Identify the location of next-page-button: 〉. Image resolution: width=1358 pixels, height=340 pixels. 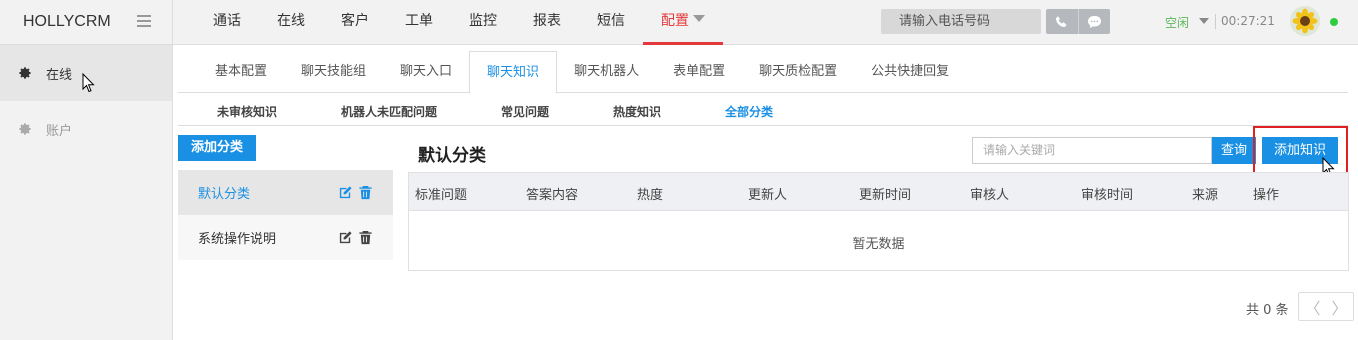
(1339, 306).